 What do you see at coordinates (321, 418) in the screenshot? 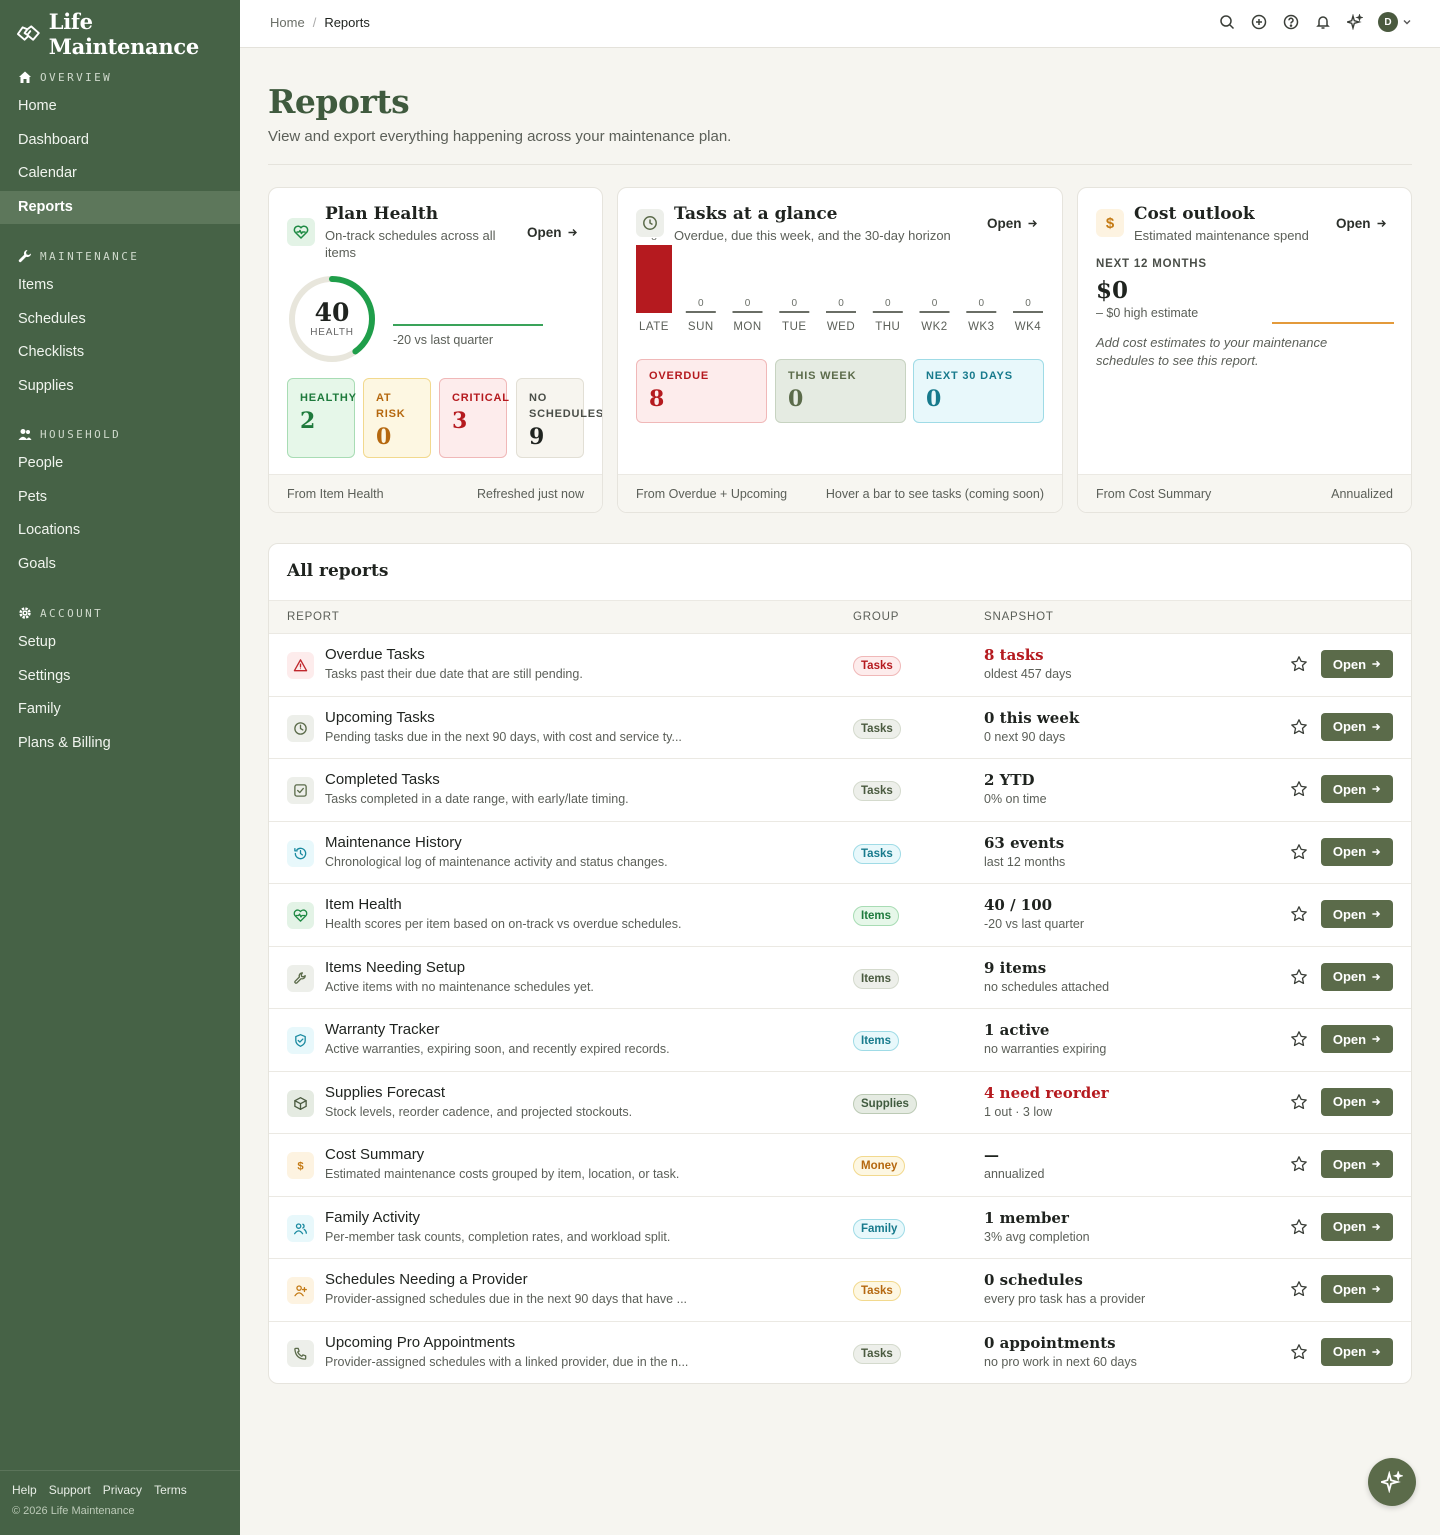
I see `stat-healthy: HEALTHY 2` at bounding box center [321, 418].